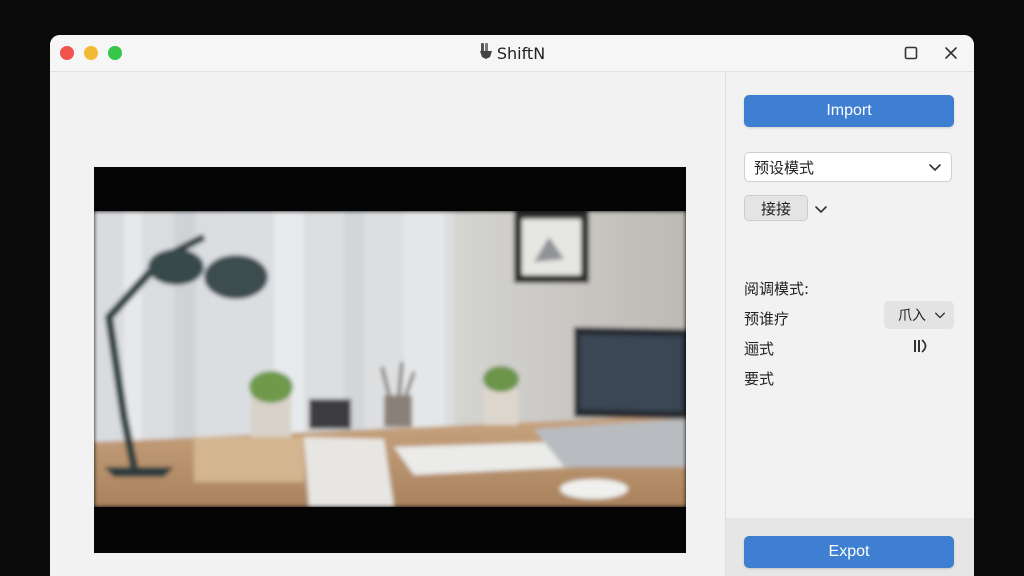 This screenshot has height=576, width=1024. Describe the element at coordinates (67, 53) in the screenshot. I see `window-close-button` at that location.